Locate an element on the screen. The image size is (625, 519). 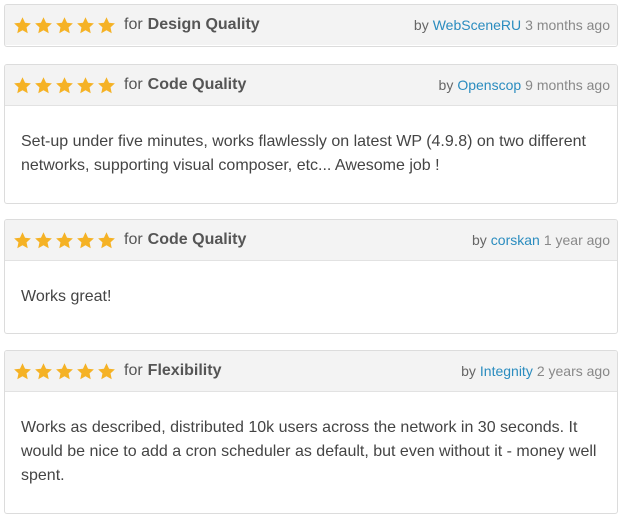
author-link: WebSceneRU is located at coordinates (477, 25).